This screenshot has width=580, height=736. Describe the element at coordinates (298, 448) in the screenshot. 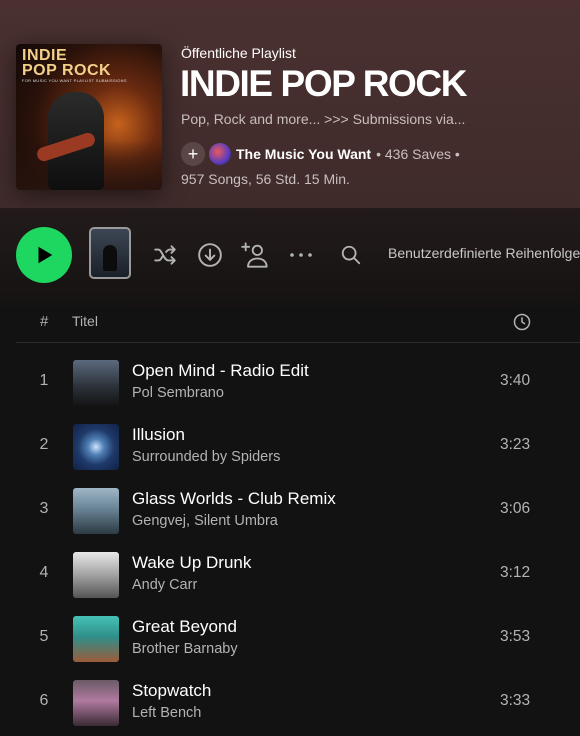

I see `track-row: 2 Illusion Surrounded by Spiders 3:23` at that location.